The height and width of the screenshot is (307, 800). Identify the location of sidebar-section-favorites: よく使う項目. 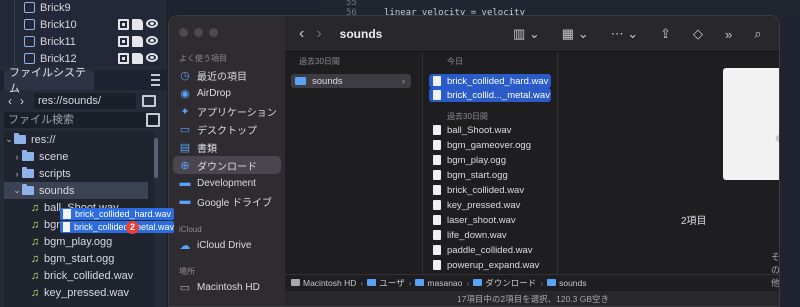
(203, 58).